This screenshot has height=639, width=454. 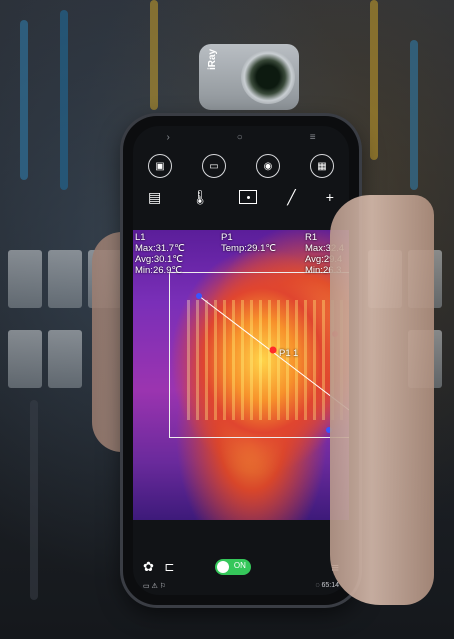 What do you see at coordinates (148, 567) in the screenshot?
I see `settings-icon: ✿` at bounding box center [148, 567].